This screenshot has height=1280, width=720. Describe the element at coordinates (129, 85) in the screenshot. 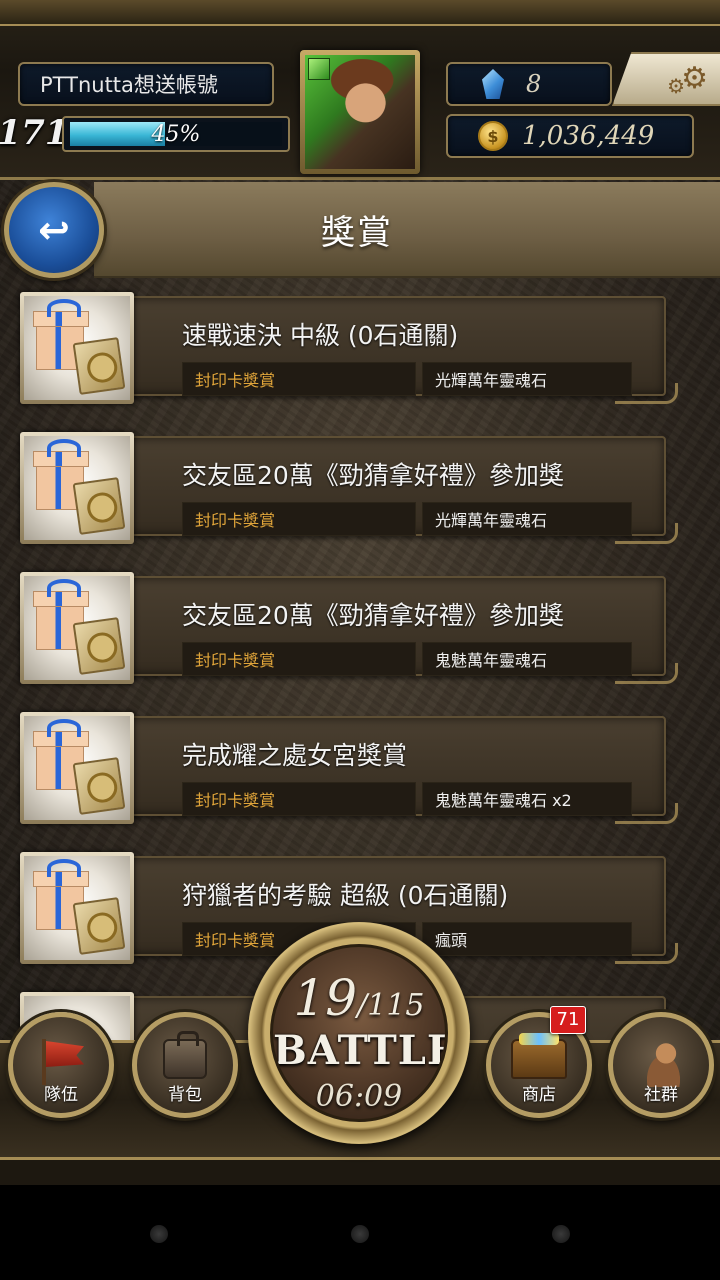

I see `player-name: PTTnutta想送帳號` at that location.